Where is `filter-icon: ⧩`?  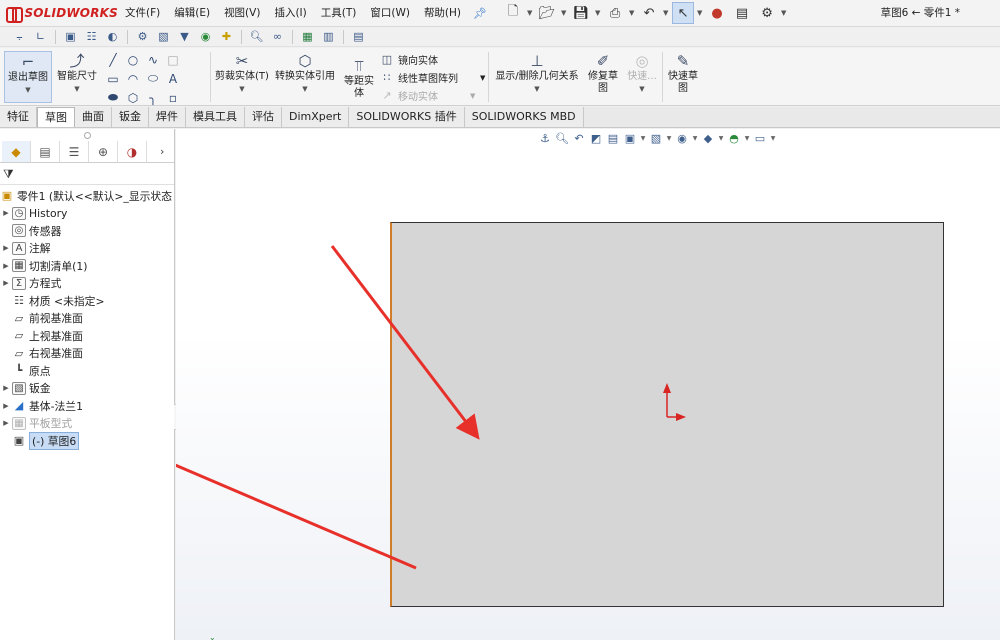
filter-icon: ⧩ is located at coordinates (8, 174).